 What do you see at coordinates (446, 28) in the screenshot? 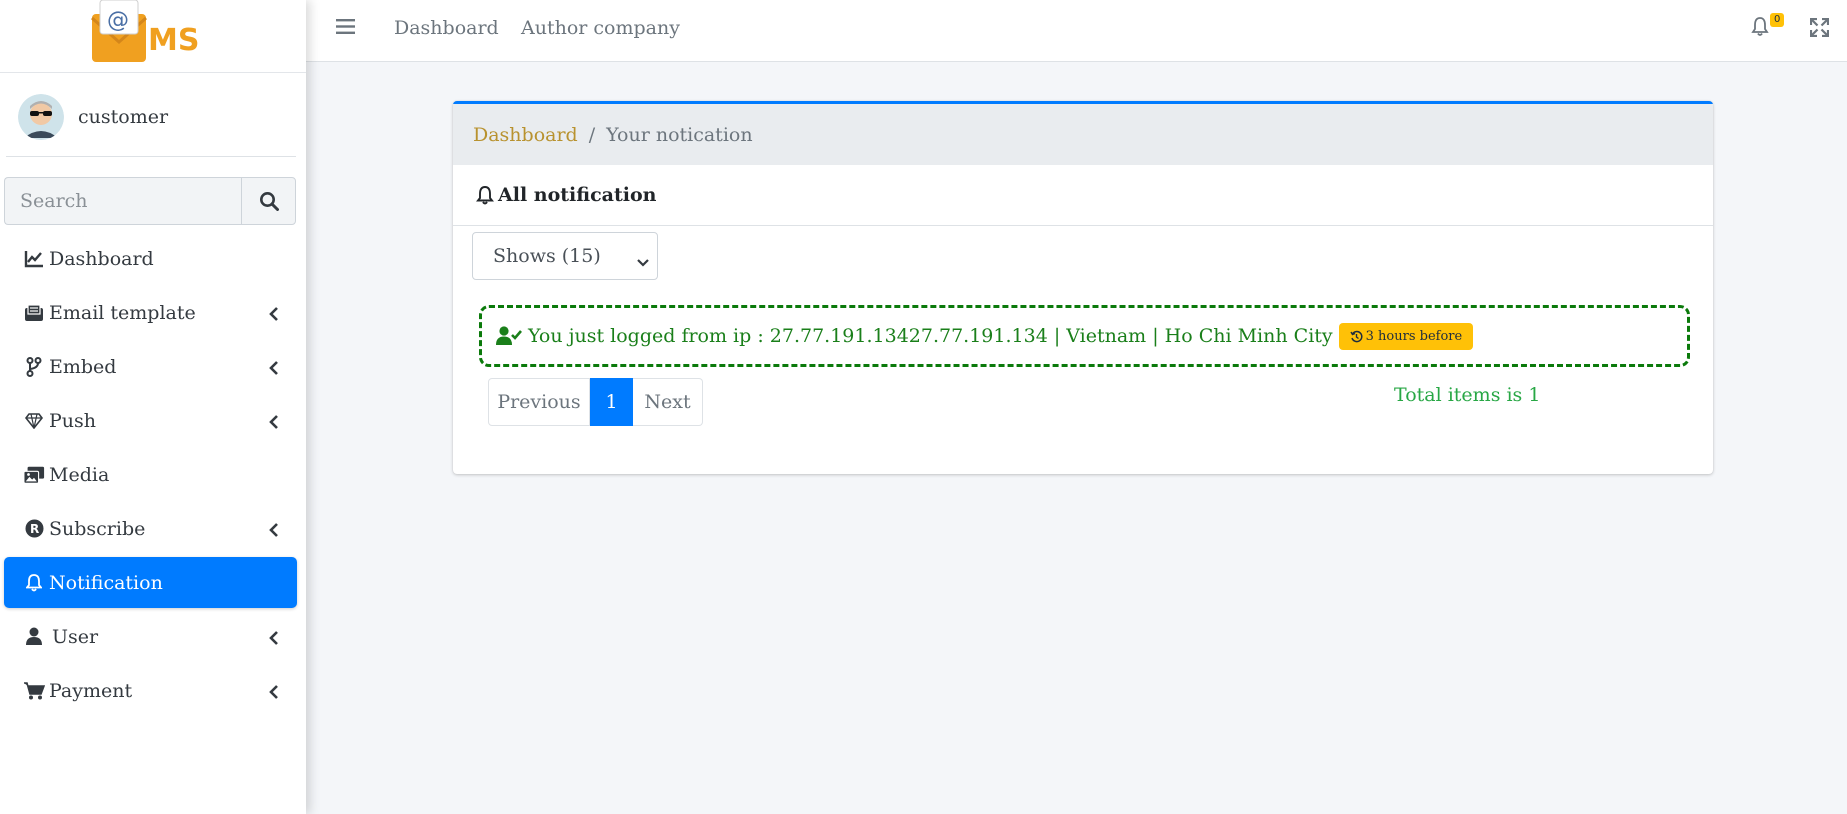
I see `topbar-link-dashboard: Dashboard` at bounding box center [446, 28].